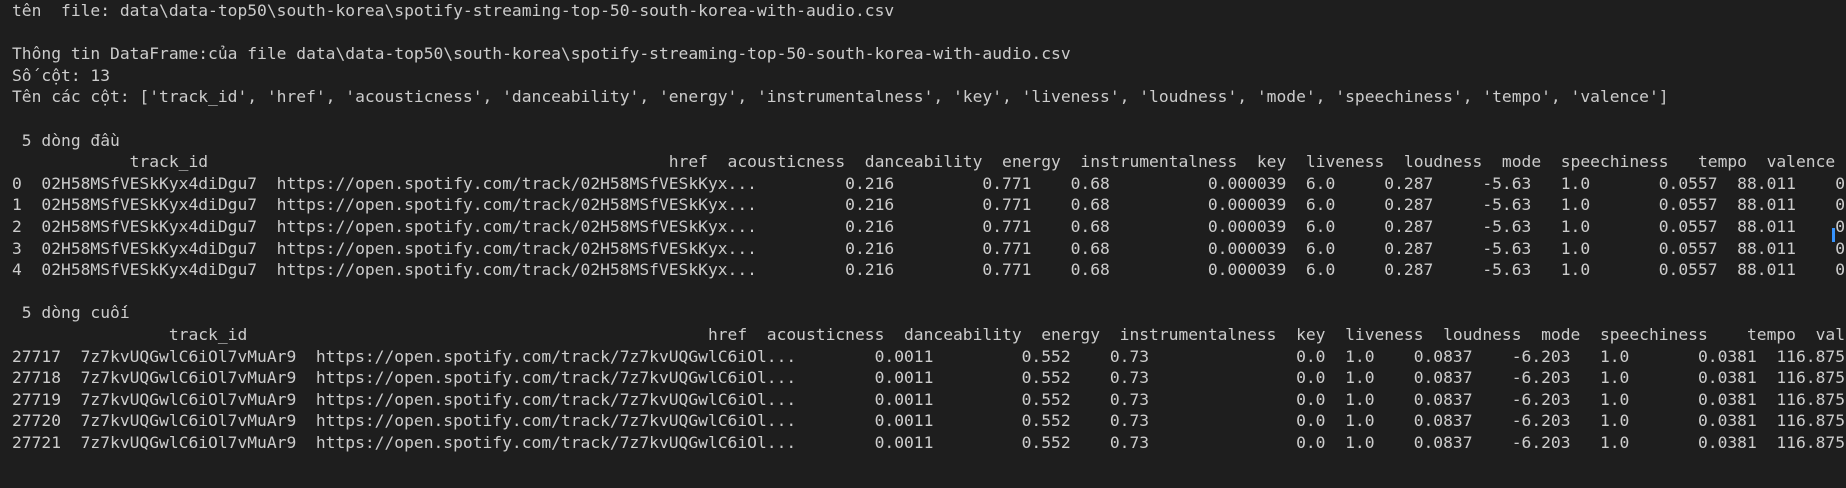  What do you see at coordinates (71, 313) in the screenshot?
I see `tail-section-title: 5 dòng cuối` at bounding box center [71, 313].